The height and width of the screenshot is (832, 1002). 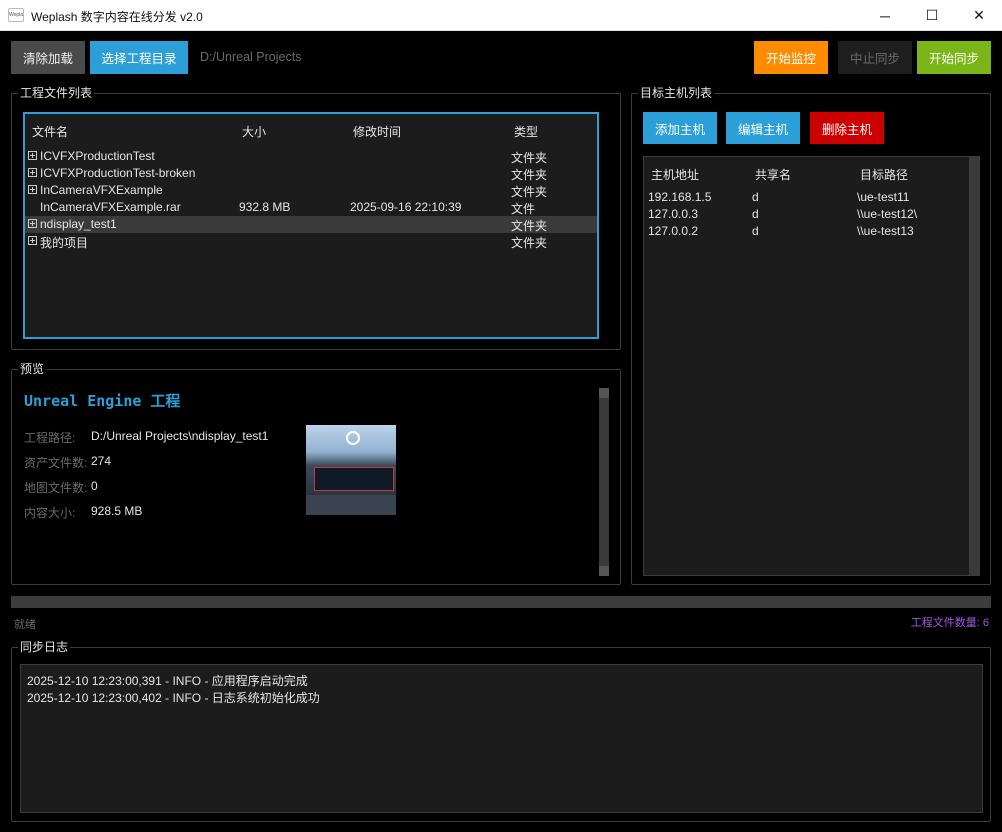 I want to click on file-cell-name: ICVFXProductionTest, so click(x=97, y=156).